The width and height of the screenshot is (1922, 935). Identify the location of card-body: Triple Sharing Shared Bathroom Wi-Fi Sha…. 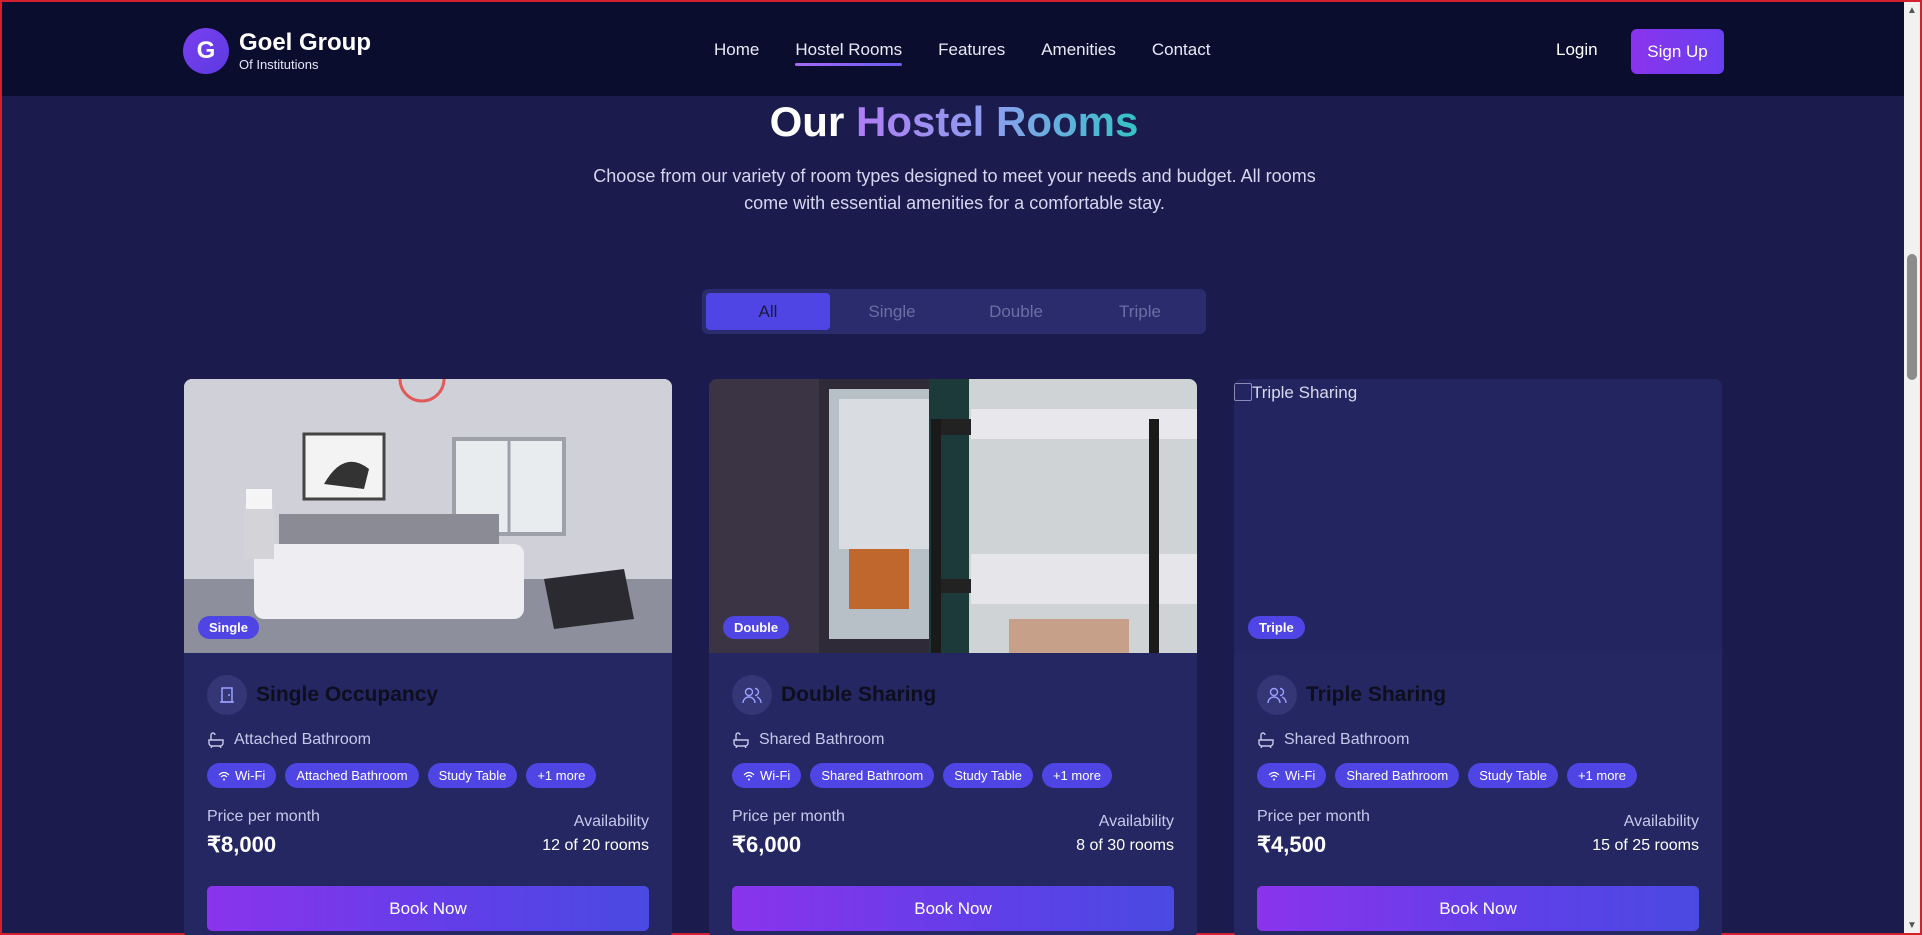
(1478, 792).